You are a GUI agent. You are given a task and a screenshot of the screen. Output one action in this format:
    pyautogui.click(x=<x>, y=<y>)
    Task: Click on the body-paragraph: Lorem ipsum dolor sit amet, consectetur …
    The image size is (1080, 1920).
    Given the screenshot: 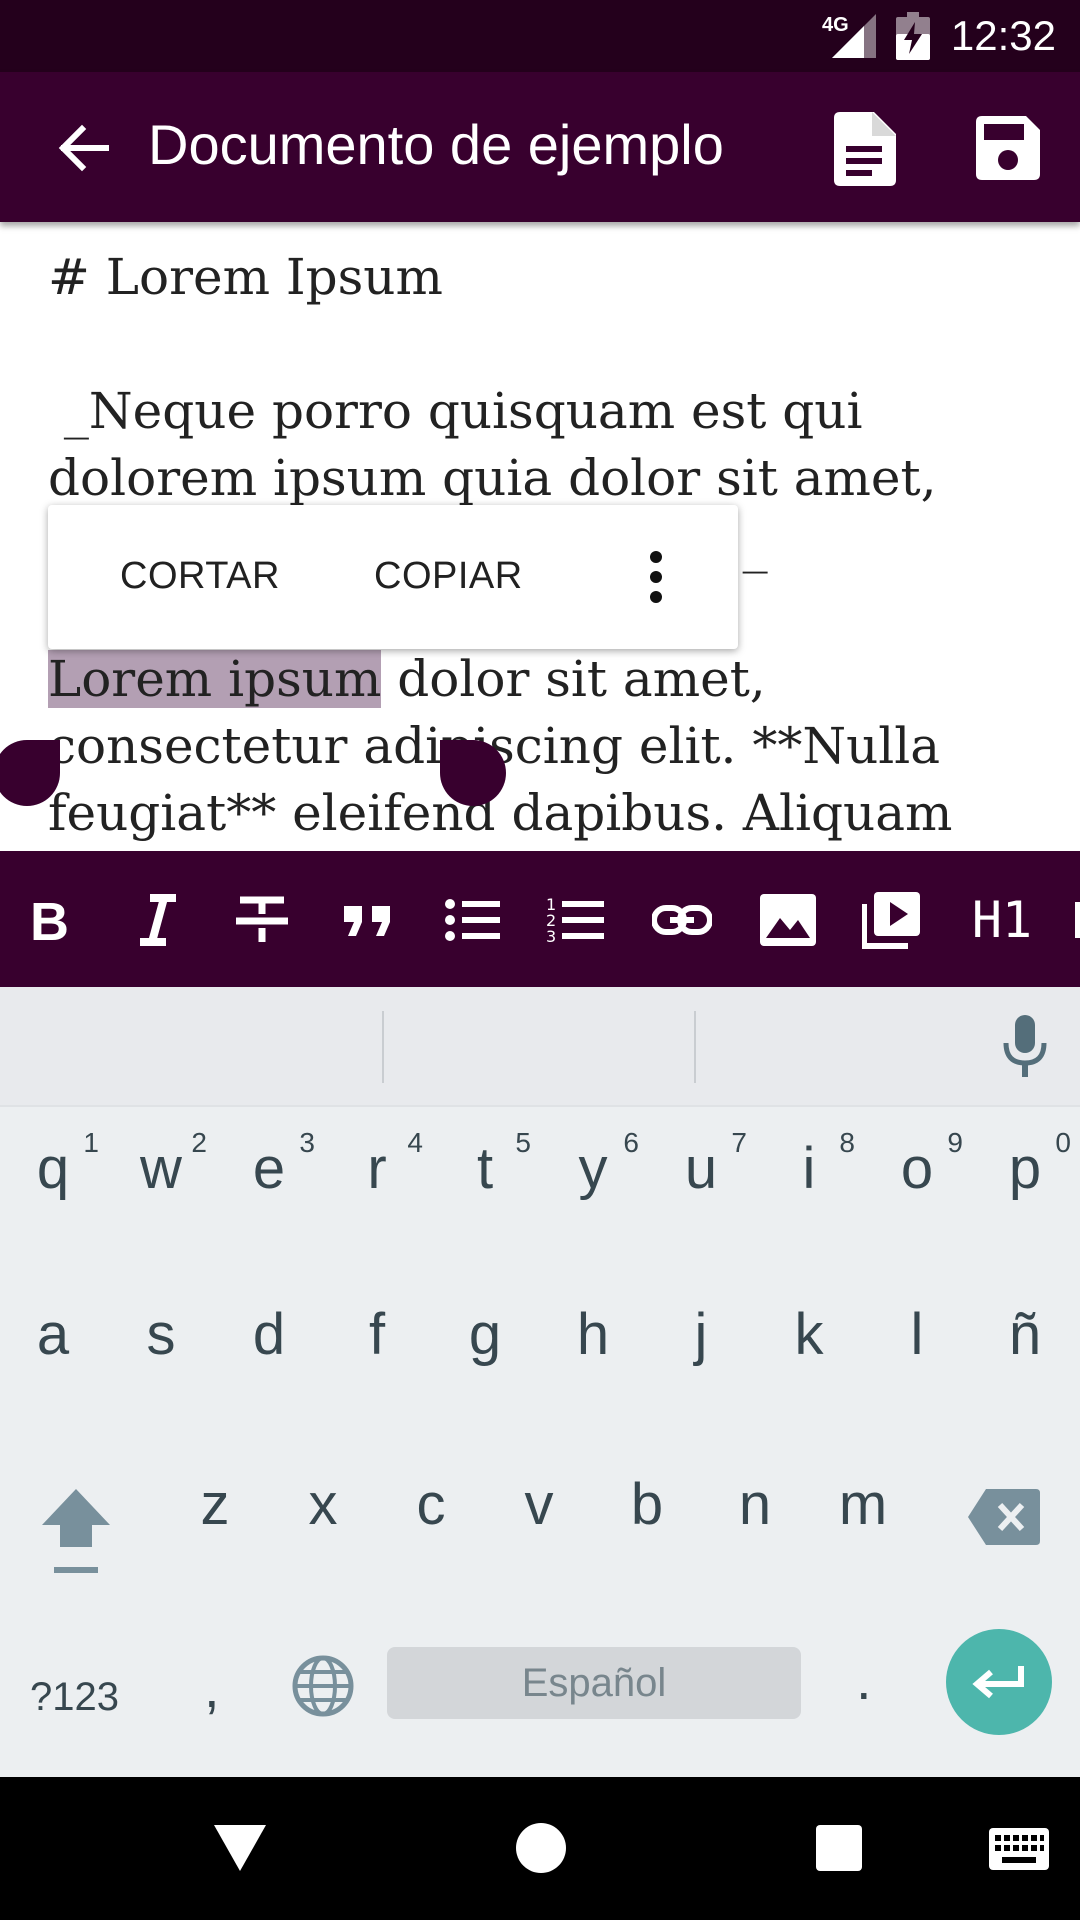 What is the action you would take?
    pyautogui.click(x=548, y=746)
    